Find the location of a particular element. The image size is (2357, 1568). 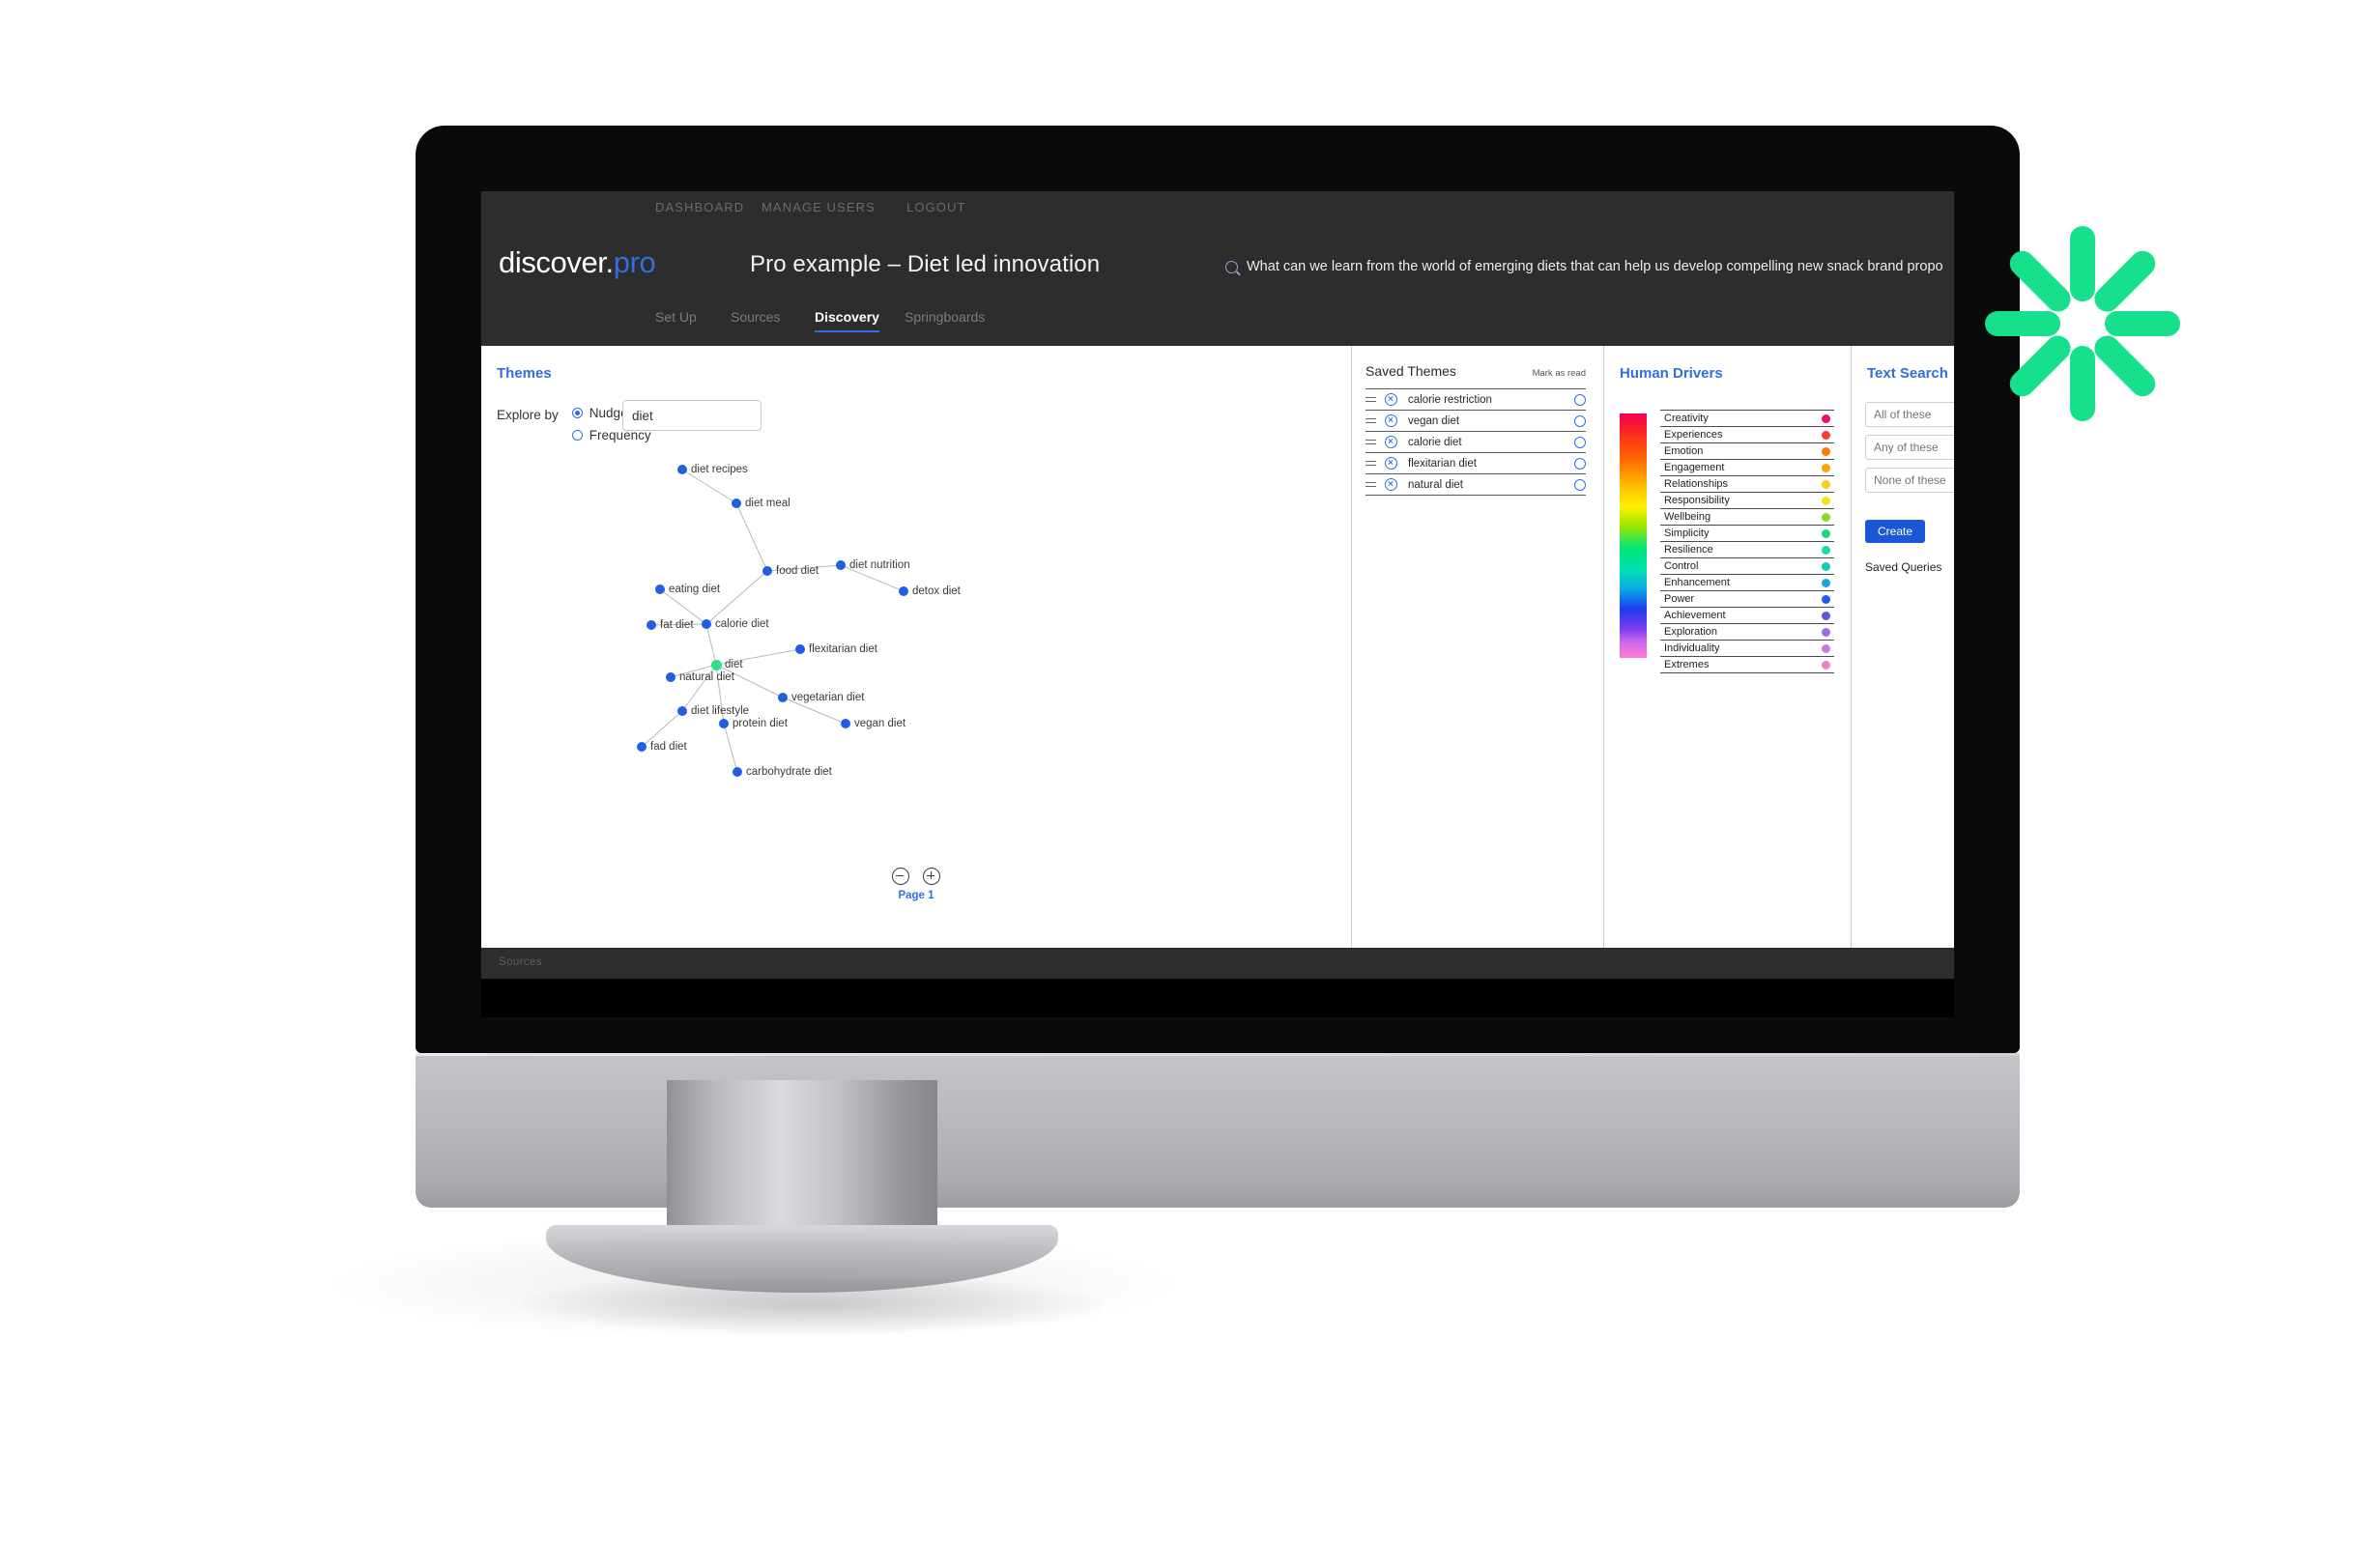

graph-node-label-diet-meal: diet meal is located at coordinates (768, 503).